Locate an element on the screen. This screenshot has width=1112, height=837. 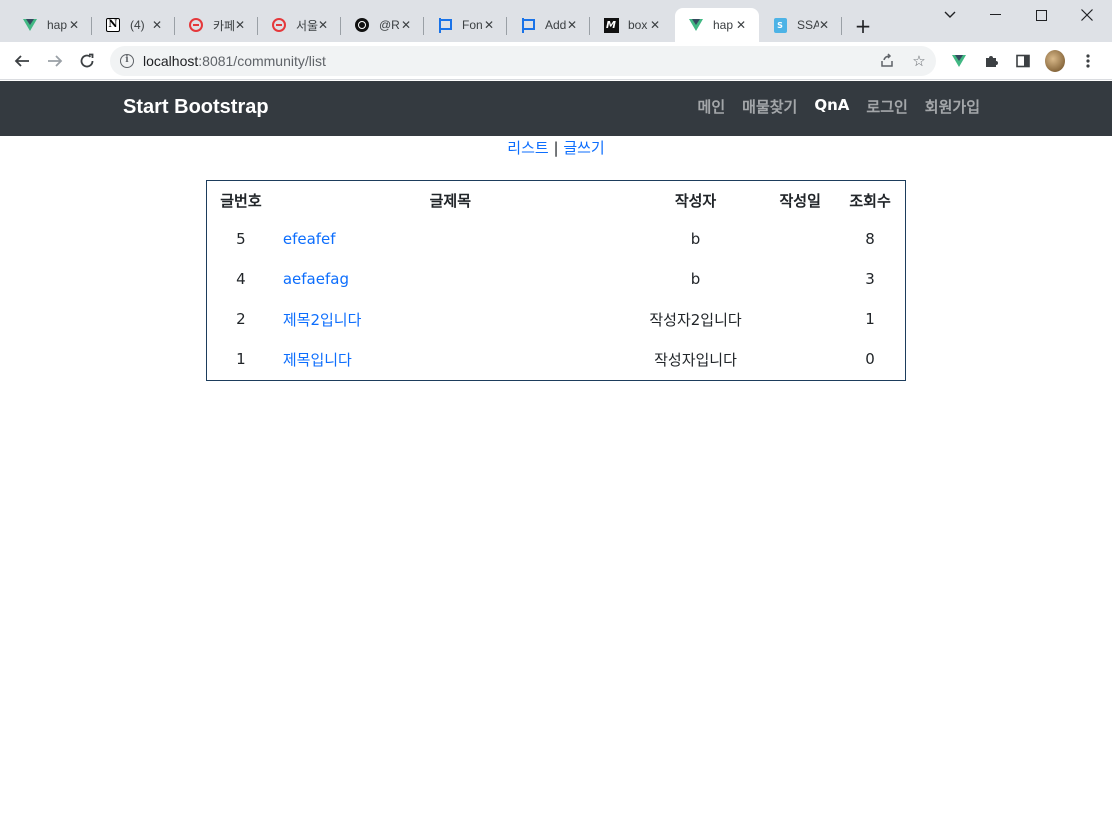
nav-link-main: 메인 is located at coordinates (712, 106).